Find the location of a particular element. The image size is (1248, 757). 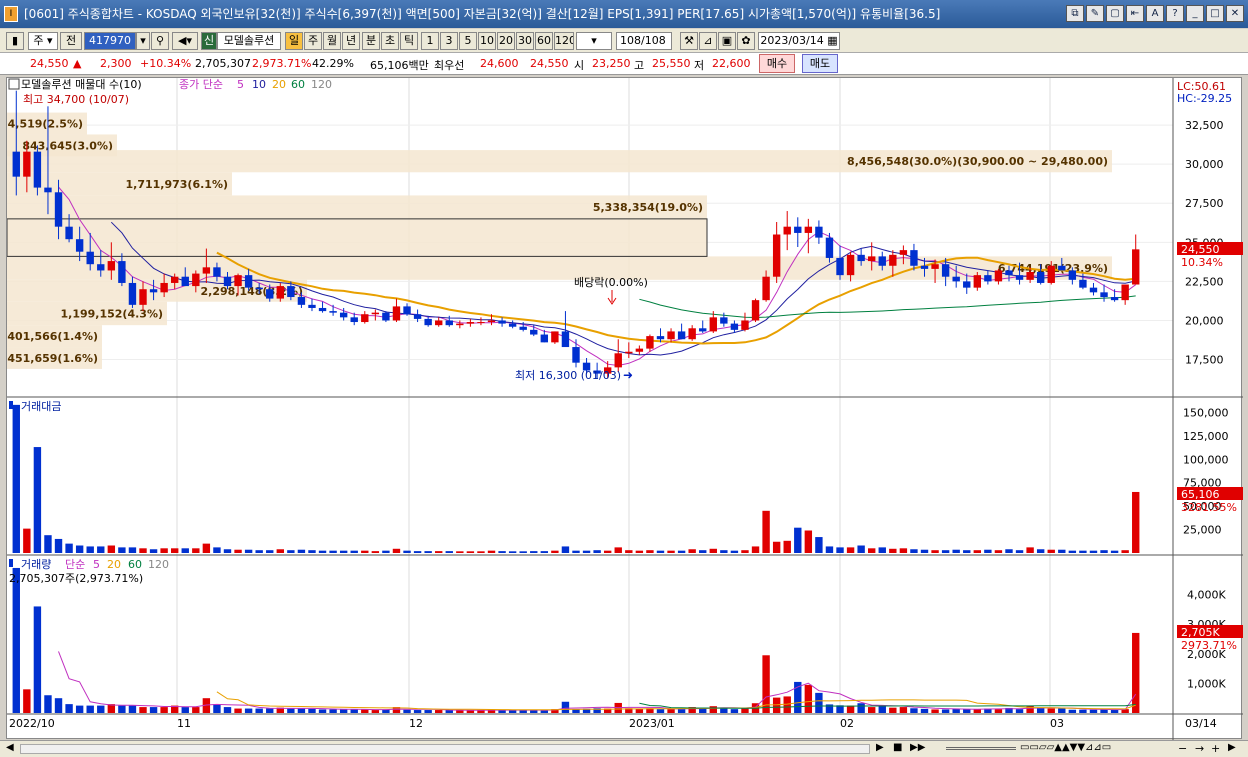

chart-tool-icon: ⊿ is located at coordinates (708, 41).